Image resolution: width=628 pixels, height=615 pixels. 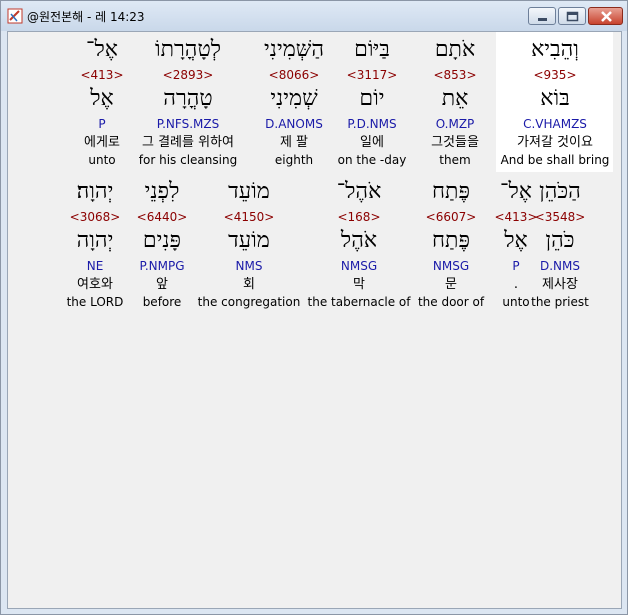 I want to click on korean-gloss: 에게로, so click(x=102, y=142).